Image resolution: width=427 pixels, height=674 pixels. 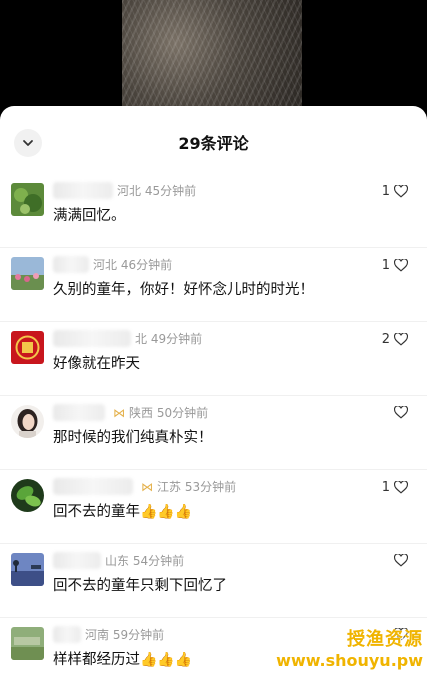 I want to click on comment-text-line: 回不去的童年👍👍👍, so click(x=122, y=510).